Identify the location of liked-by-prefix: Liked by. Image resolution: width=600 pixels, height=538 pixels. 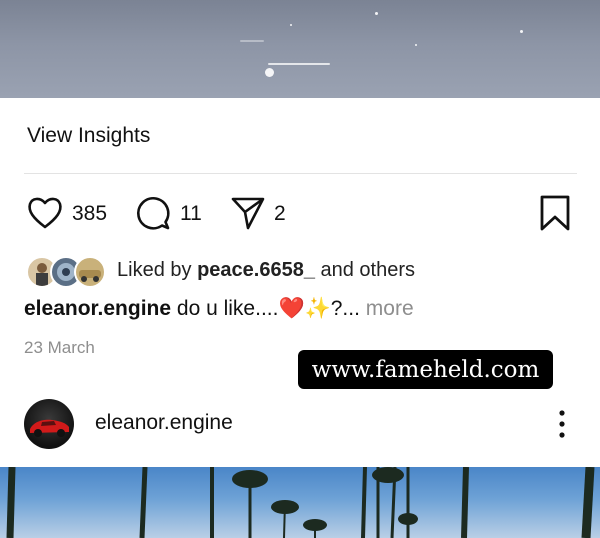
(157, 270).